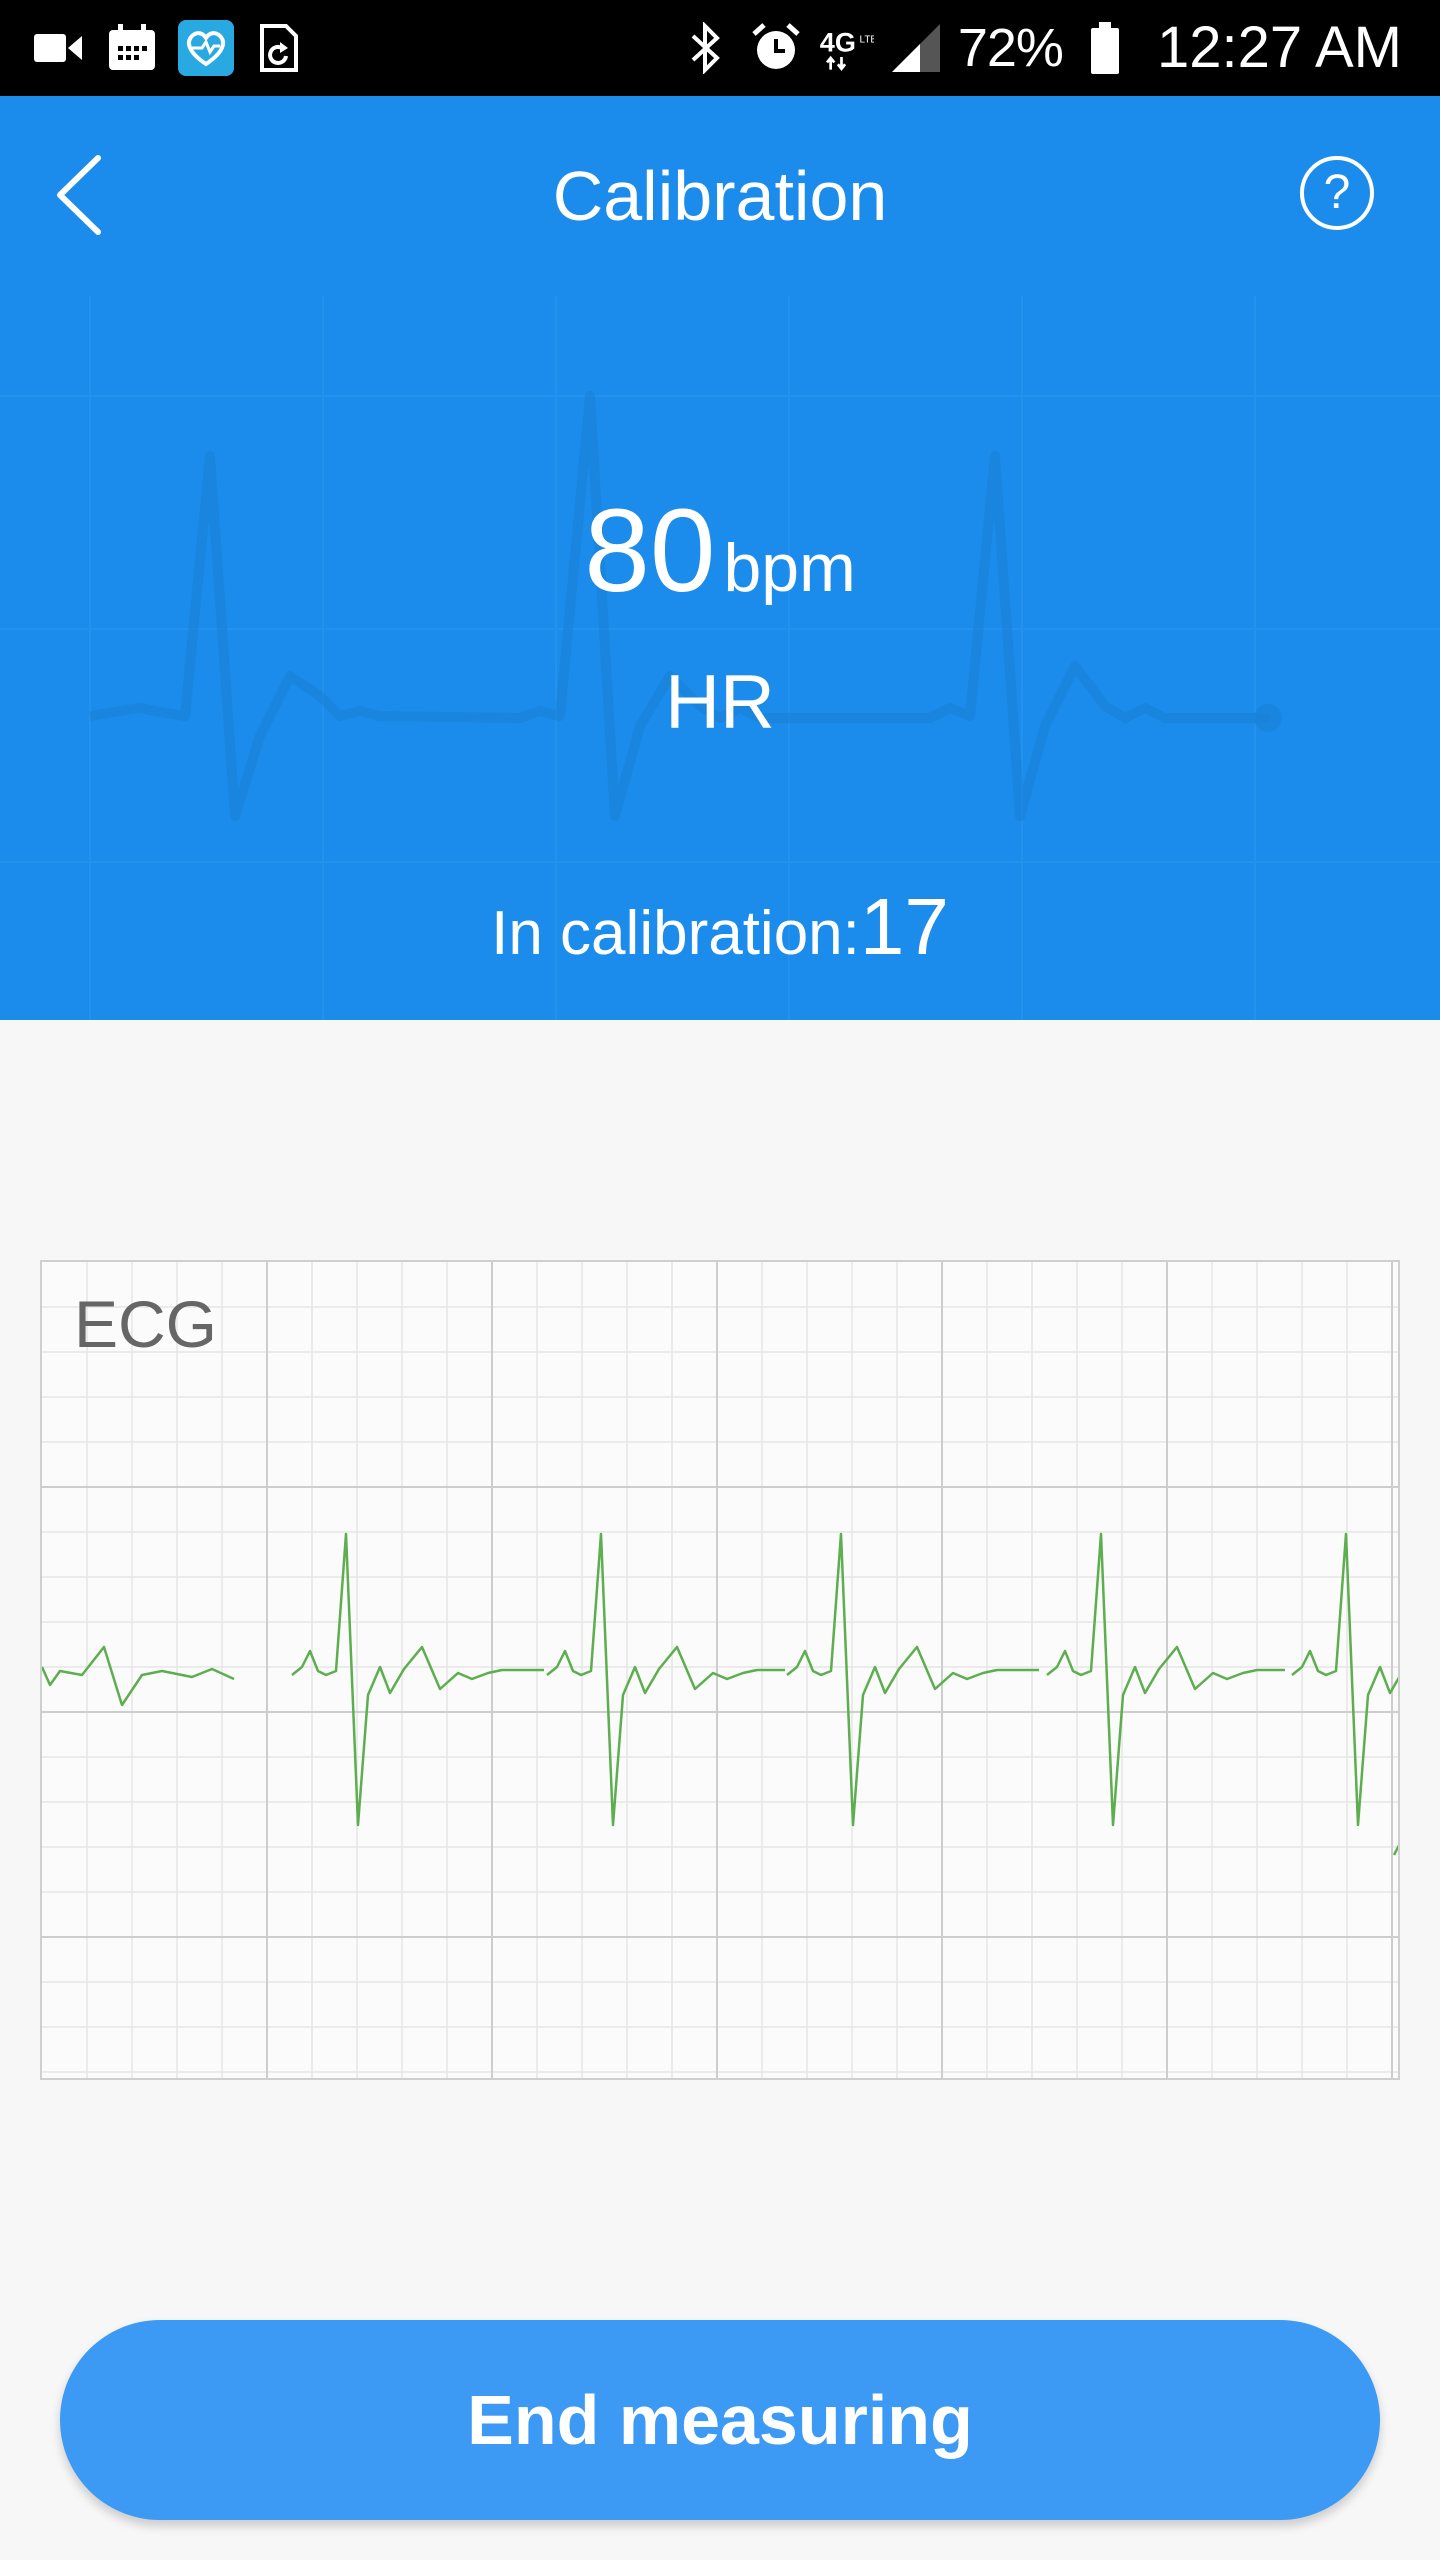 This screenshot has height=2560, width=1440. Describe the element at coordinates (1010, 48) in the screenshot. I see `battery-percentage: 72%` at that location.